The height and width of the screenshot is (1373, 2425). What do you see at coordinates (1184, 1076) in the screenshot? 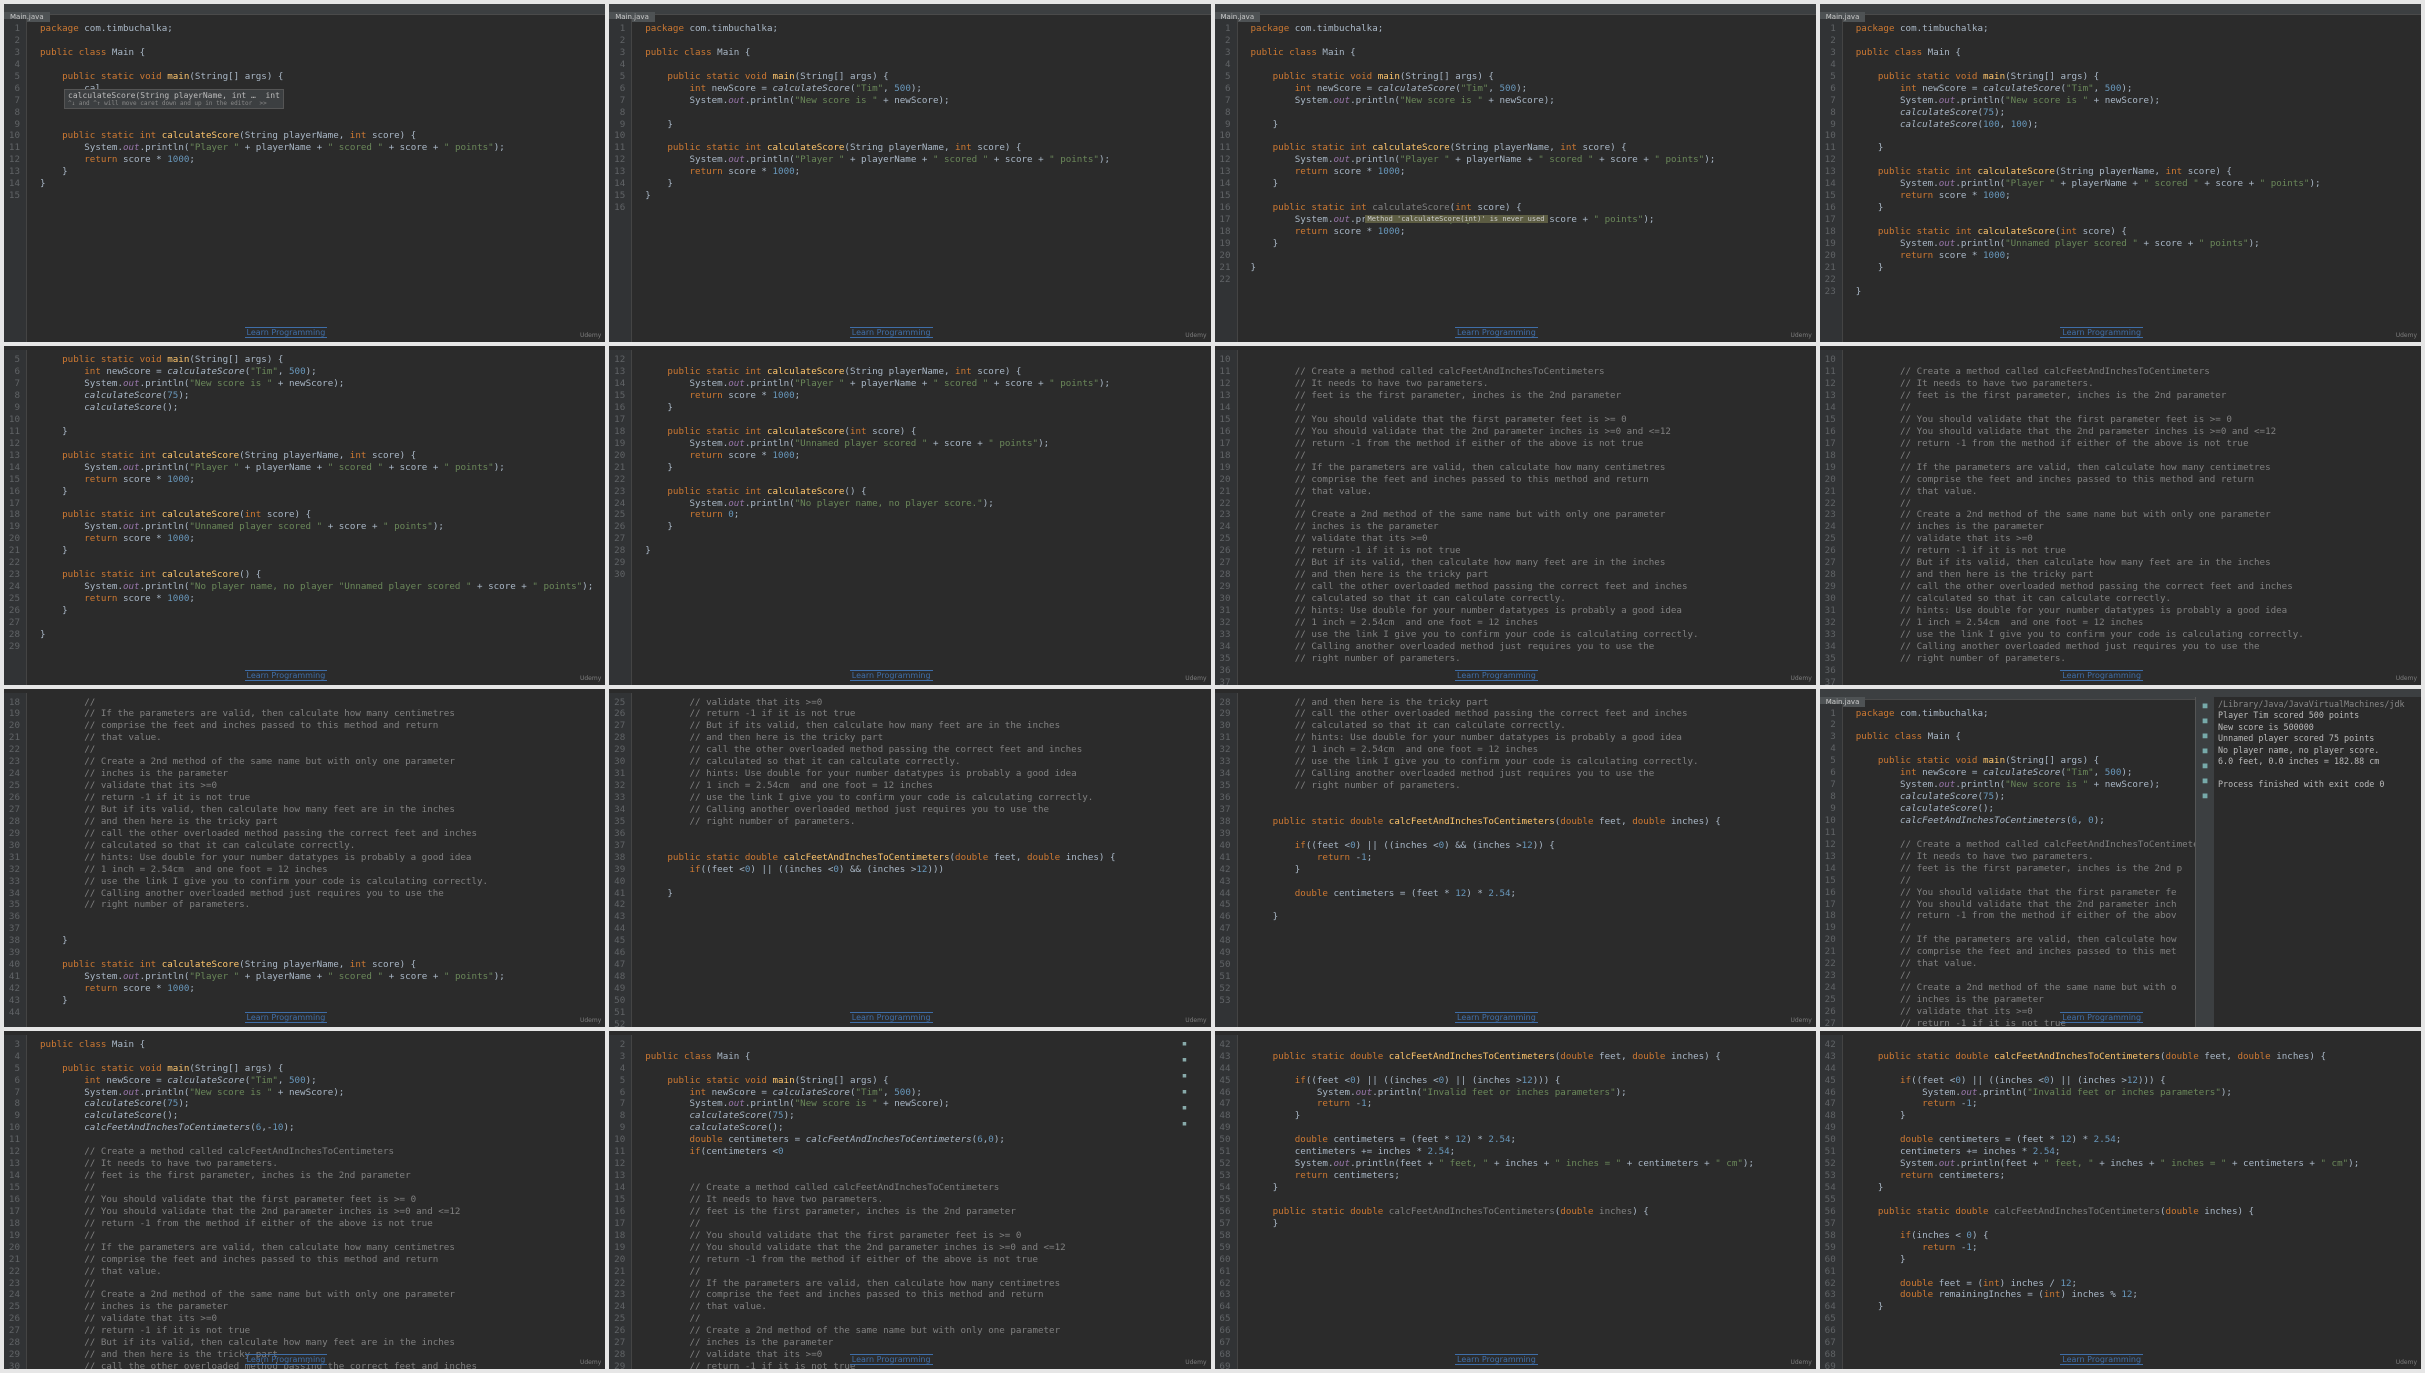
I see `pin-icon: ▪` at bounding box center [1184, 1076].